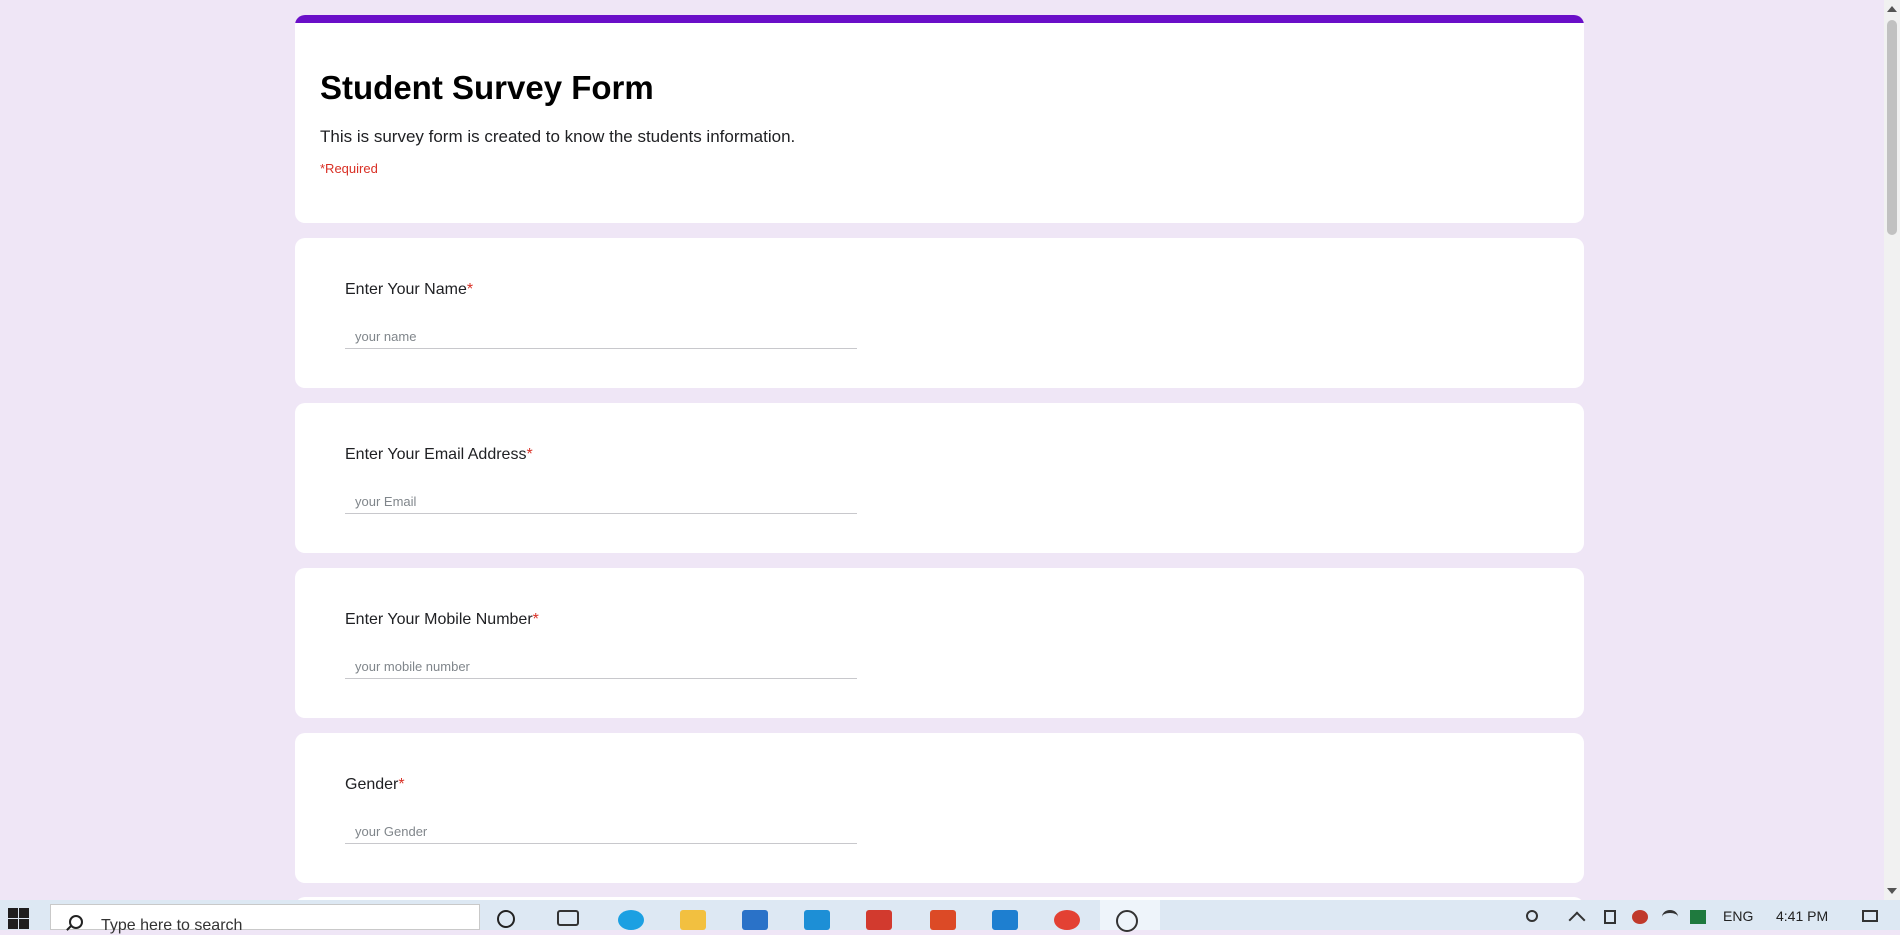 This screenshot has height=935, width=1900. What do you see at coordinates (1738, 916) in the screenshot?
I see `language-indicator: ENG` at bounding box center [1738, 916].